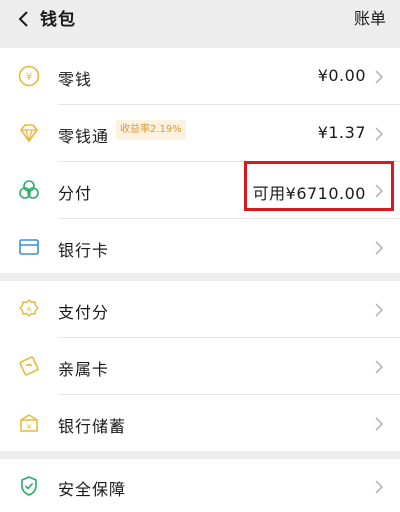 The image size is (400, 512). Describe the element at coordinates (75, 79) in the screenshot. I see `list-item-label: 零钱` at that location.